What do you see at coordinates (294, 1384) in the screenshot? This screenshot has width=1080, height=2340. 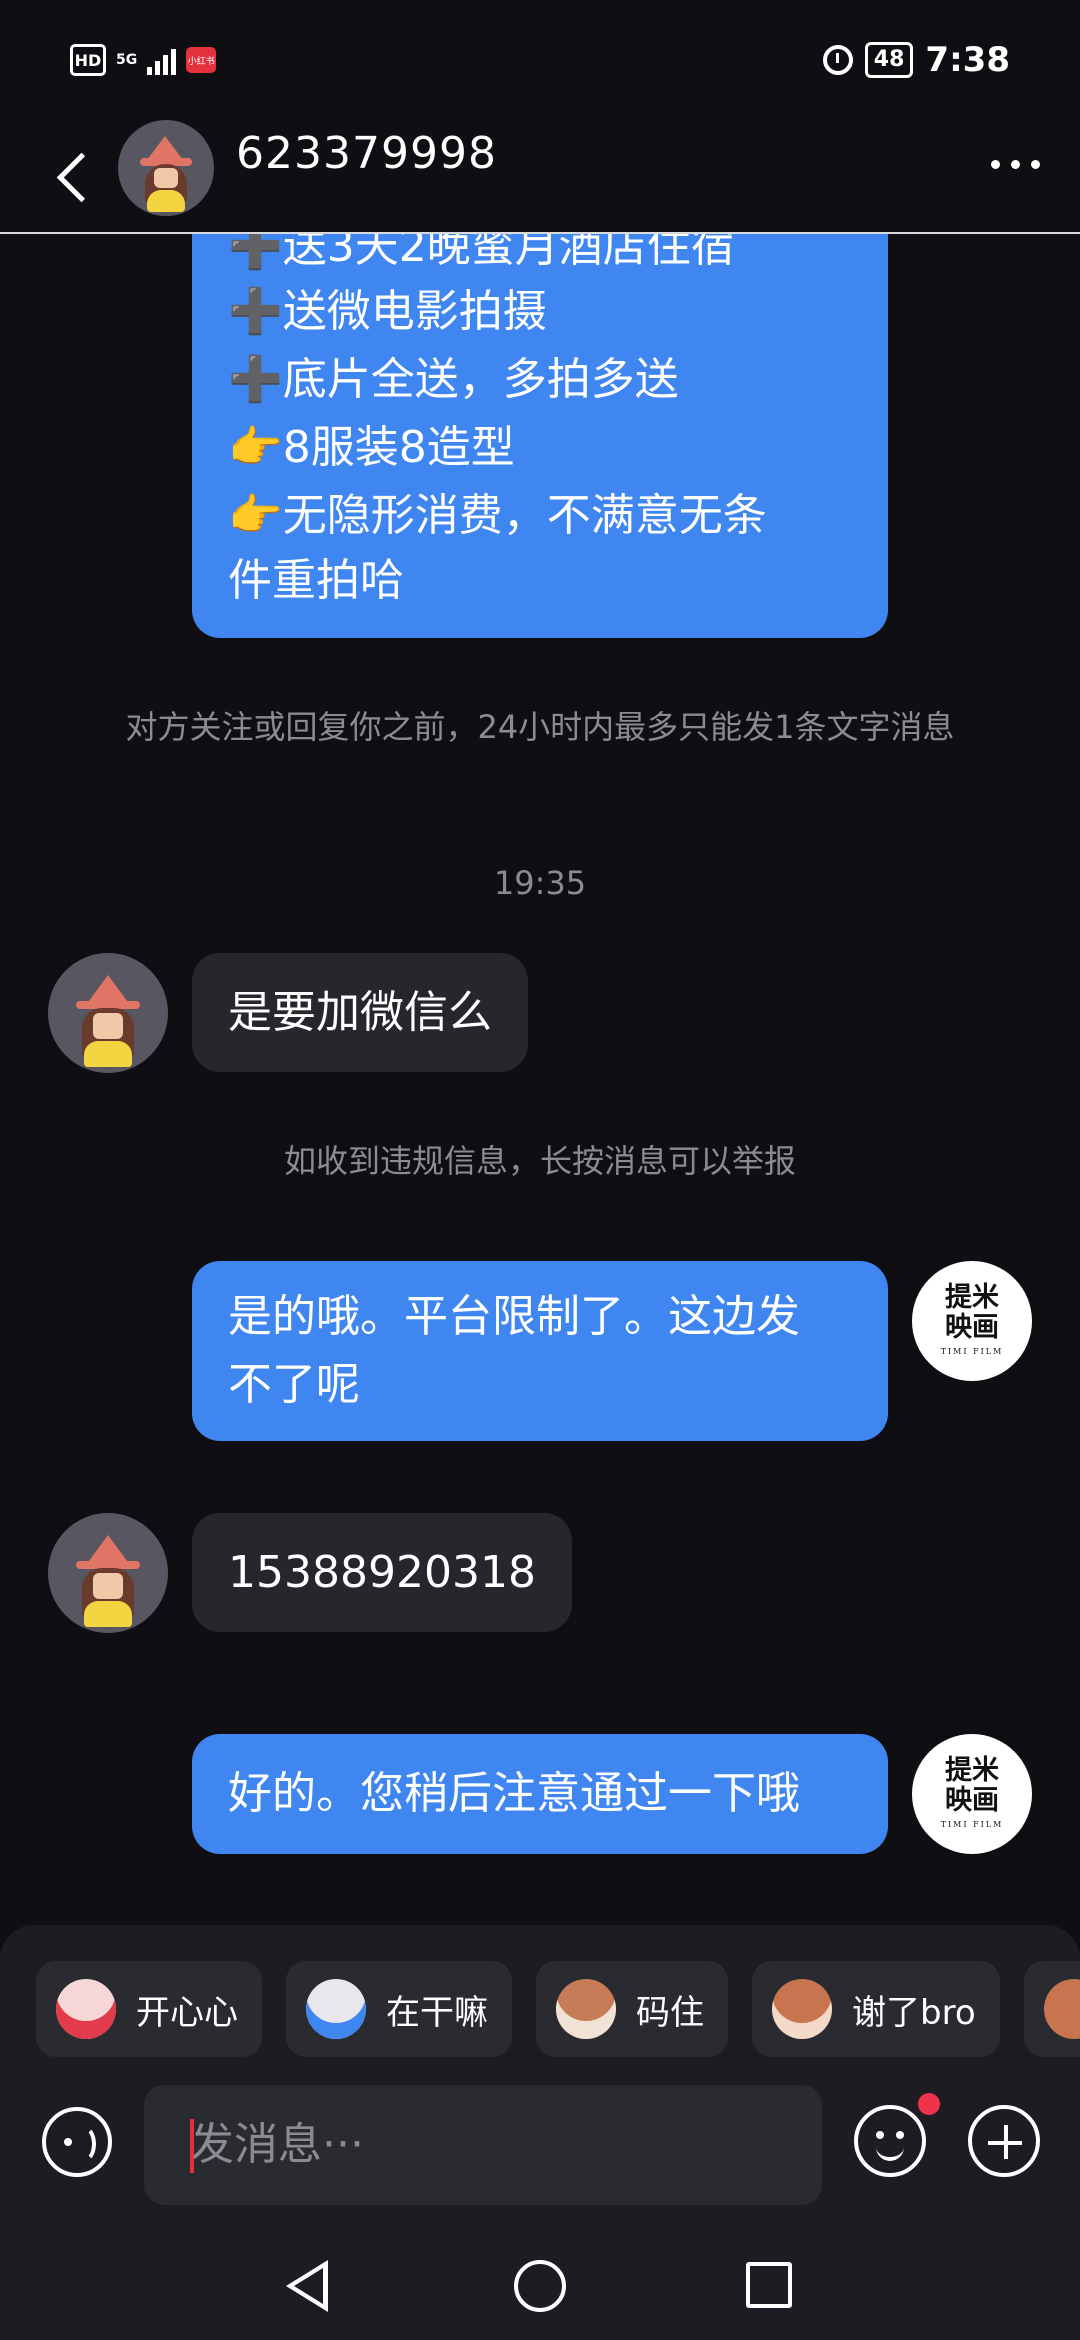 I see `message-line: 不了呢` at bounding box center [294, 1384].